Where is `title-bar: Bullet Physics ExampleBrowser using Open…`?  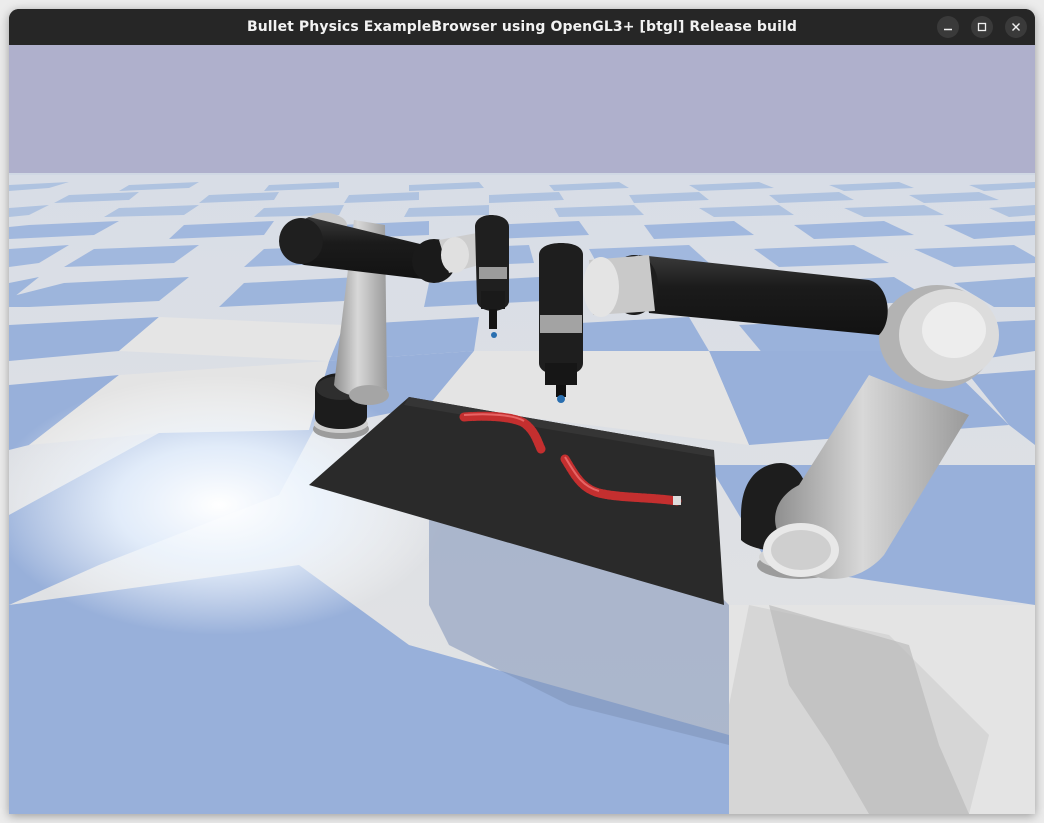 title-bar: Bullet Physics ExampleBrowser using Open… is located at coordinates (522, 27).